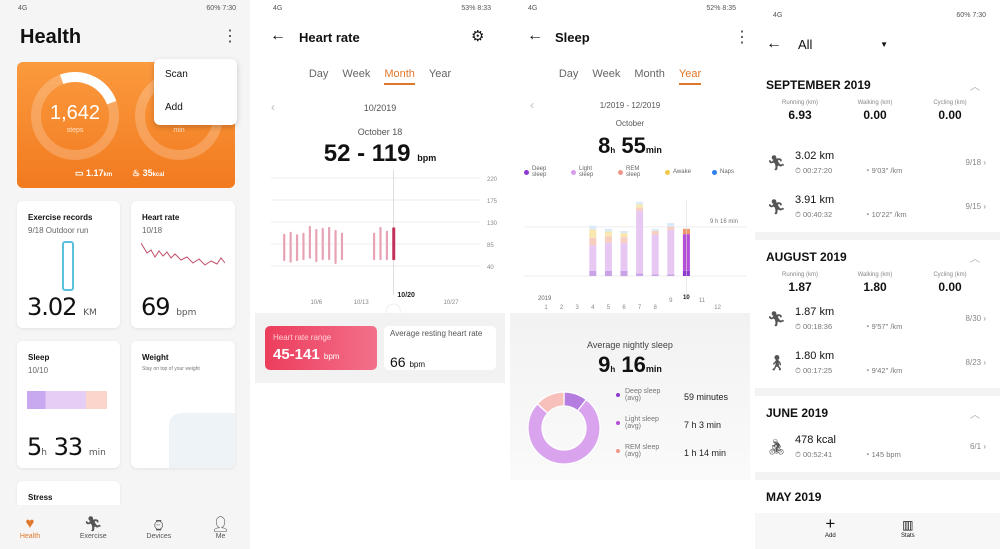  I want to click on breakdown-row: REM sleep (avg) 1 h 14 min, so click(681, 458).